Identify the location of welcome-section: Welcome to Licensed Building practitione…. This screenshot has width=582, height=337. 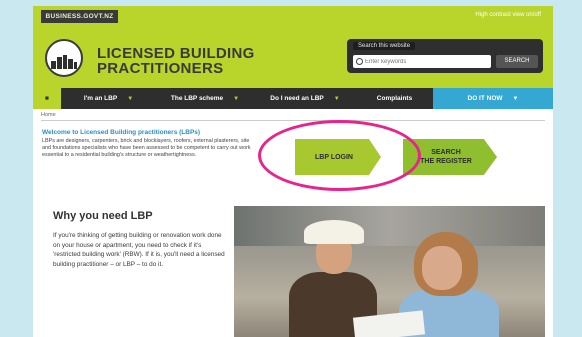
(149, 144).